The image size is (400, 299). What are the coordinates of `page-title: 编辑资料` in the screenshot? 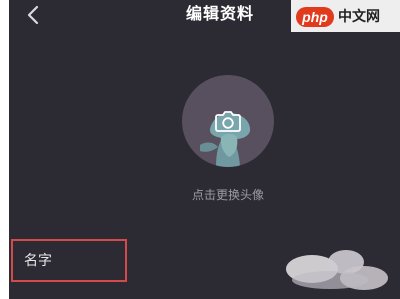 It's located at (219, 13).